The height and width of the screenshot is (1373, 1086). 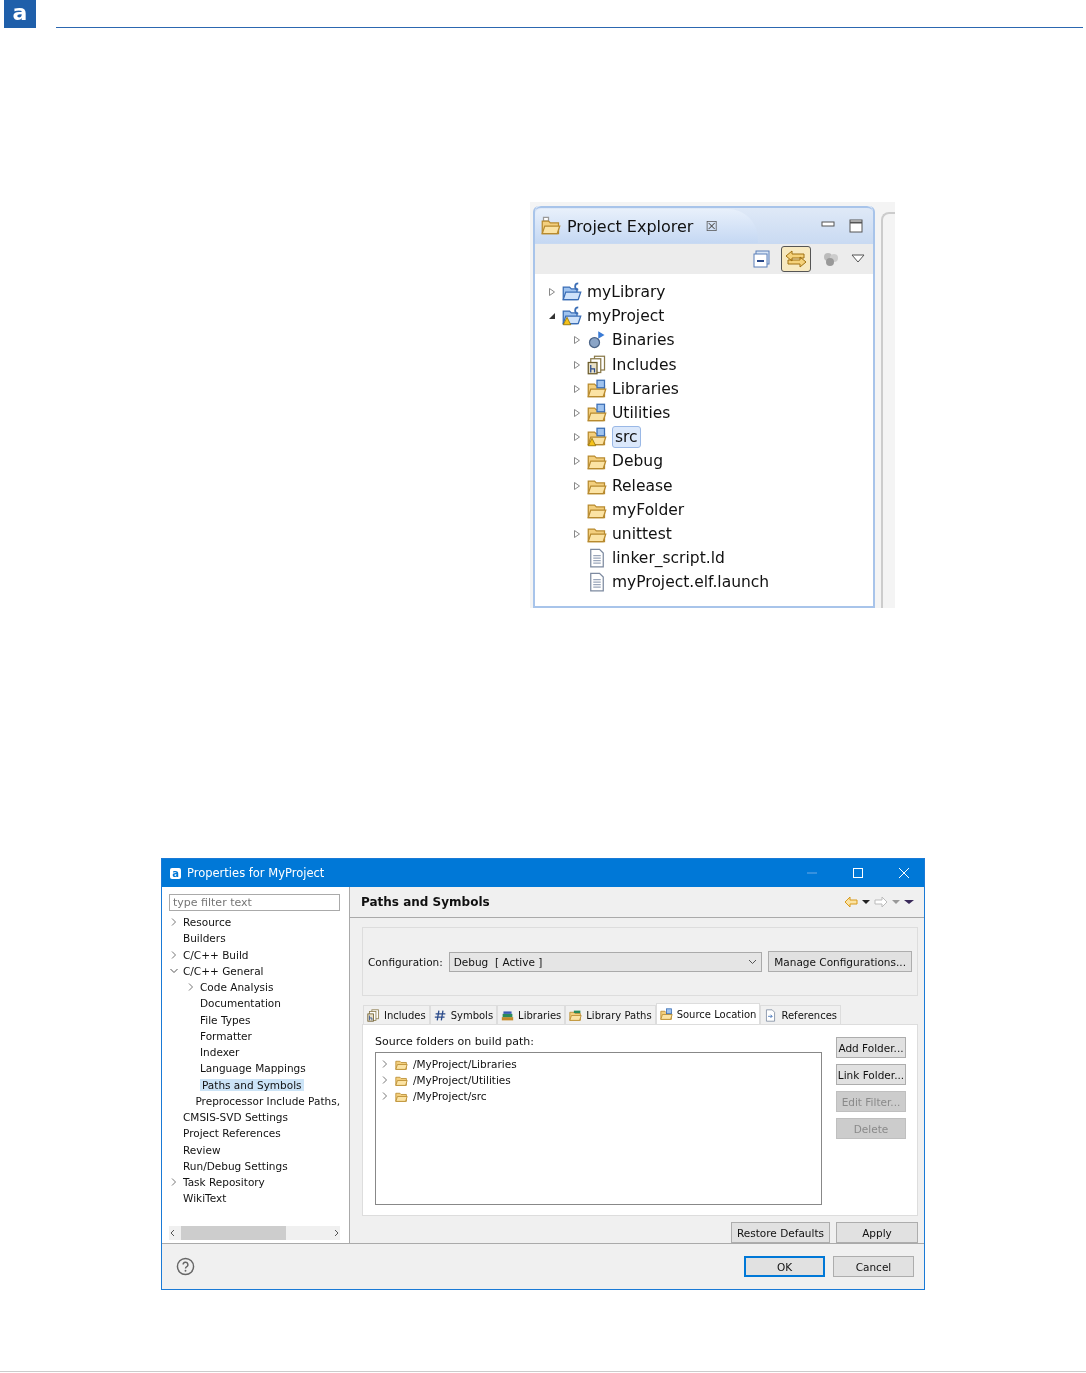 What do you see at coordinates (462, 1080) in the screenshot?
I see `list-item: /MyProject/Utilities` at bounding box center [462, 1080].